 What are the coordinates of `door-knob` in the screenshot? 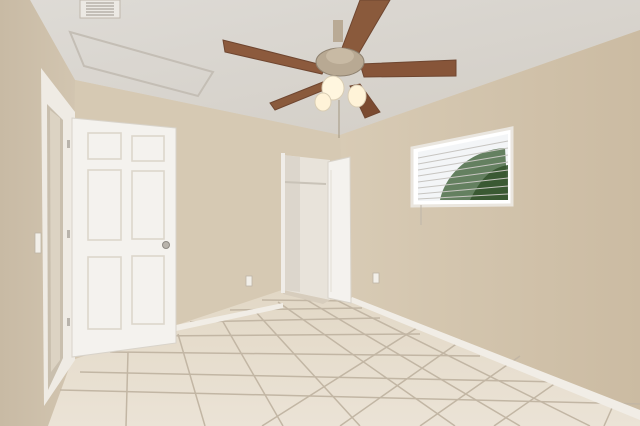 It's located at (166, 245).